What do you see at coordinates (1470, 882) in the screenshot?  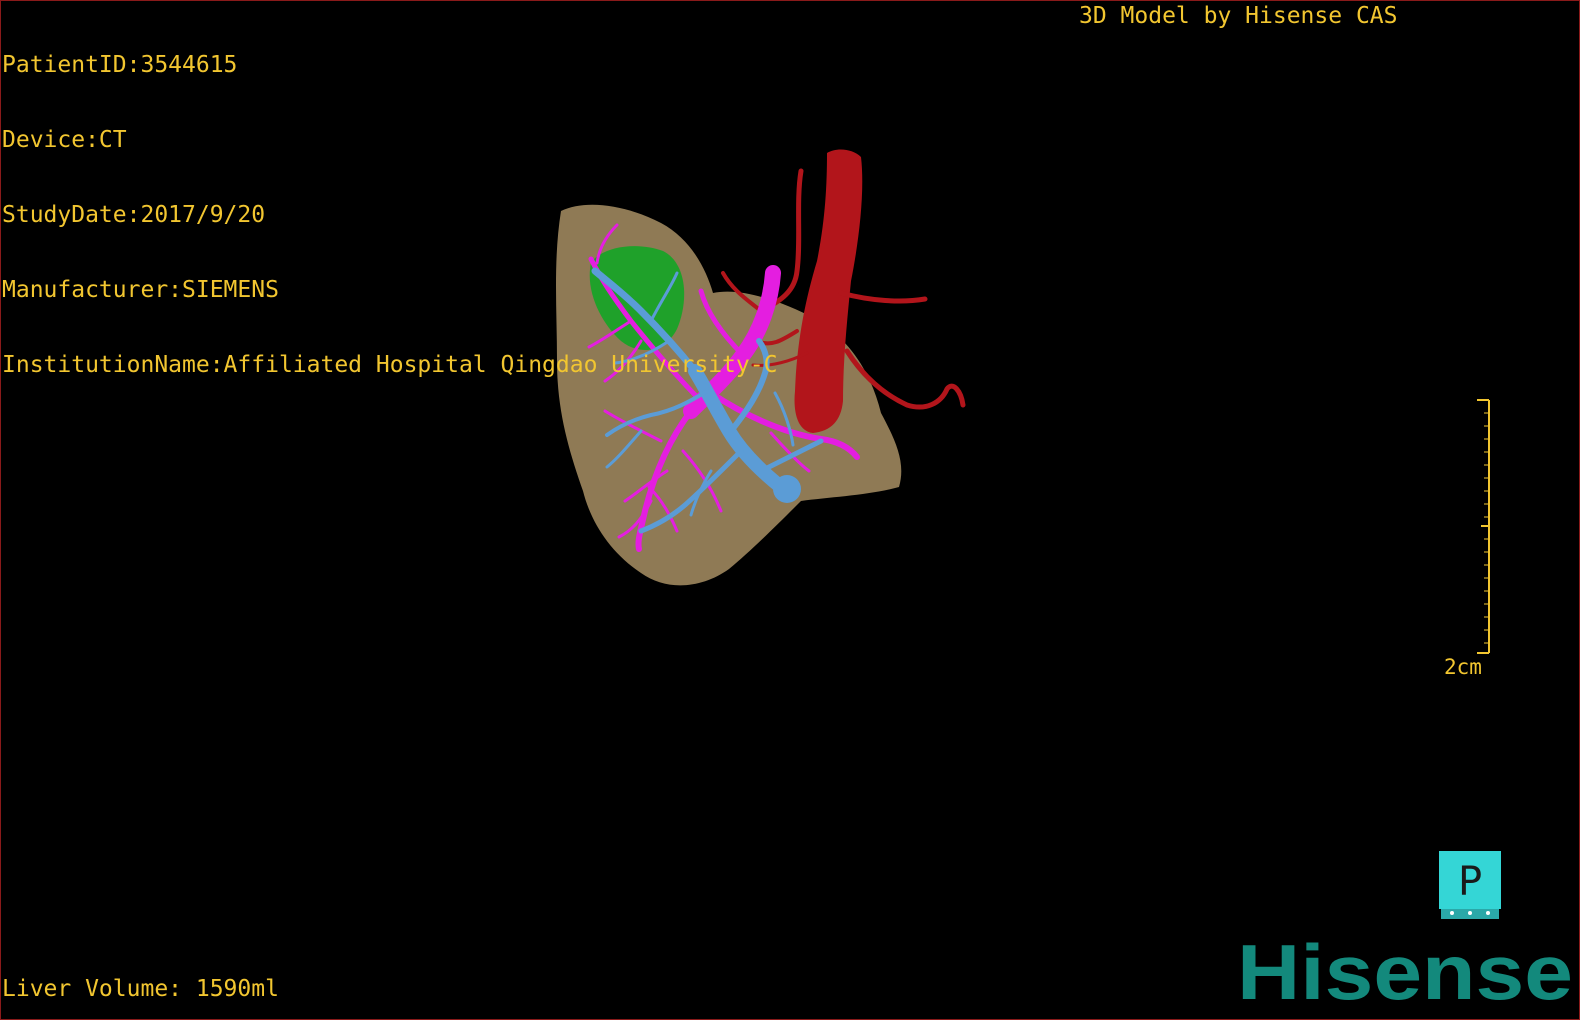 I see `orientation-label: P` at bounding box center [1470, 882].